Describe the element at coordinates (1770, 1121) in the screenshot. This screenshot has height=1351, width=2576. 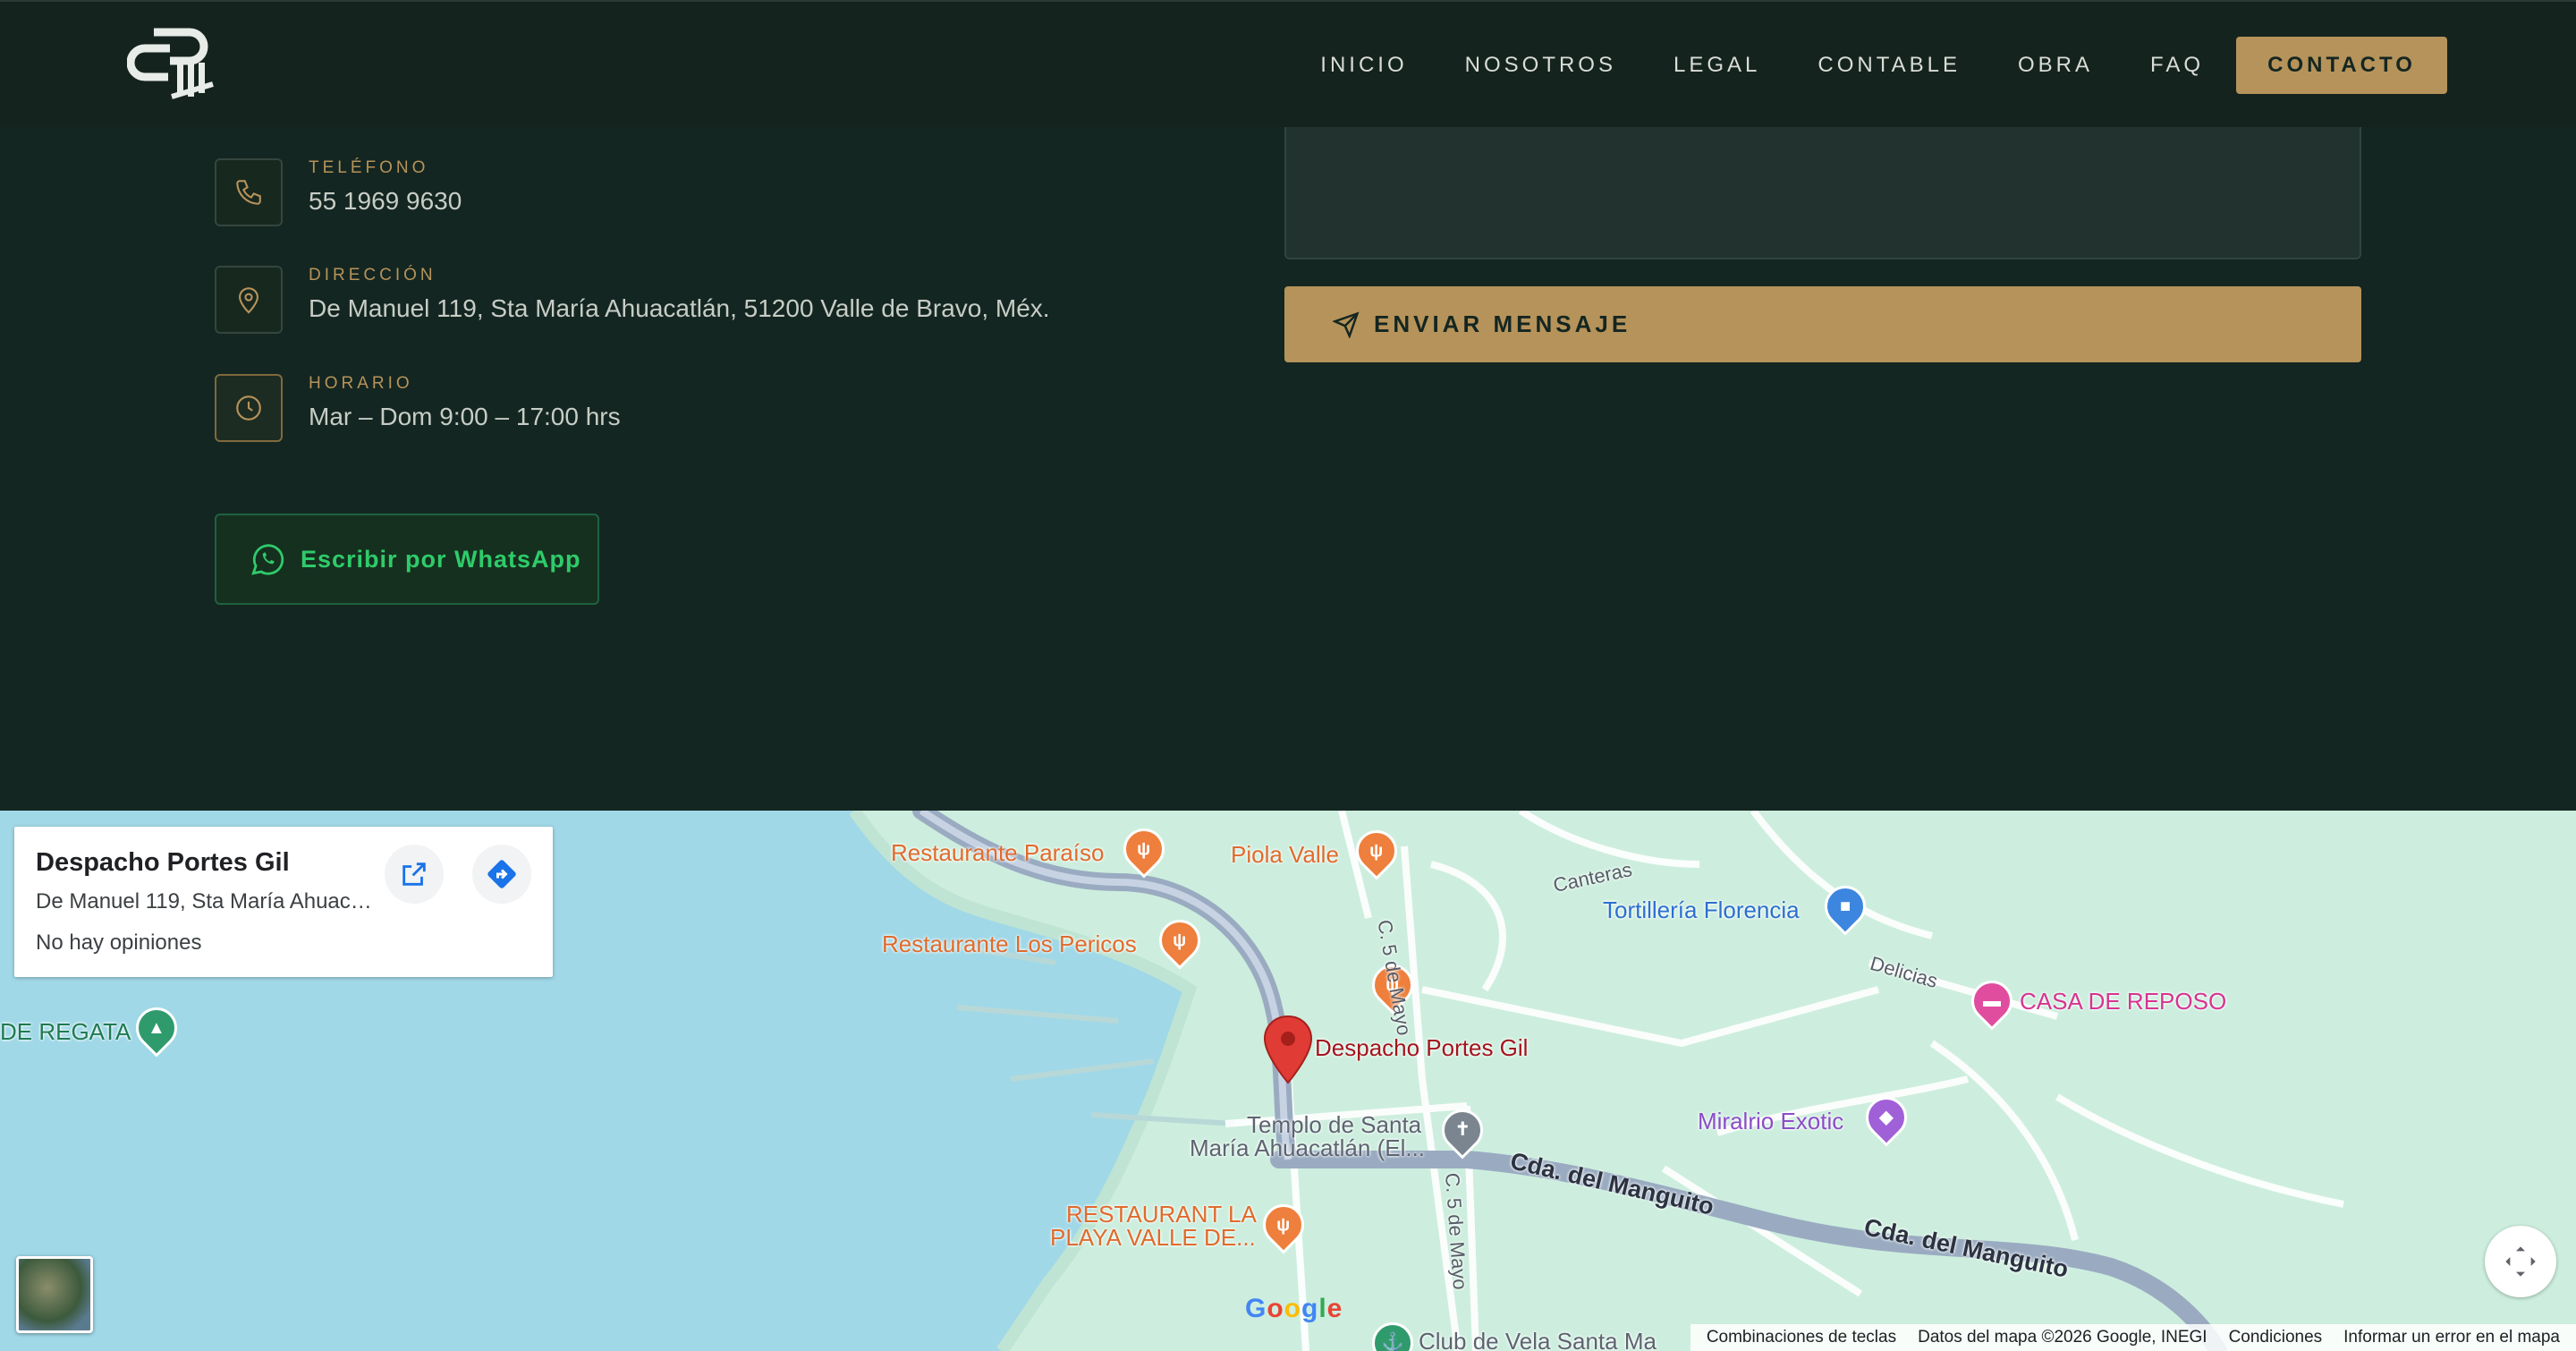
I see `map-label-miralrio: Miralrio Exotic` at that location.